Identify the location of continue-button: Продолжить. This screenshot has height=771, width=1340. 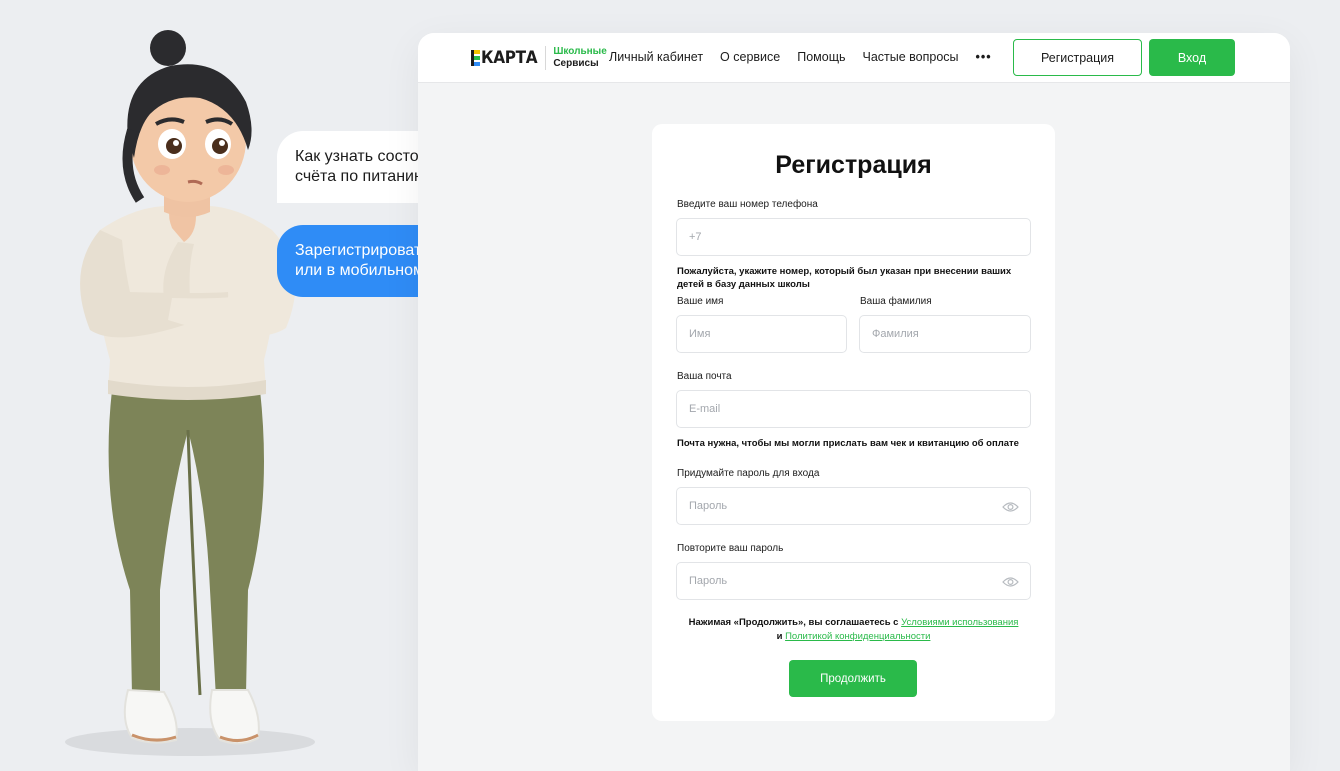
(853, 678).